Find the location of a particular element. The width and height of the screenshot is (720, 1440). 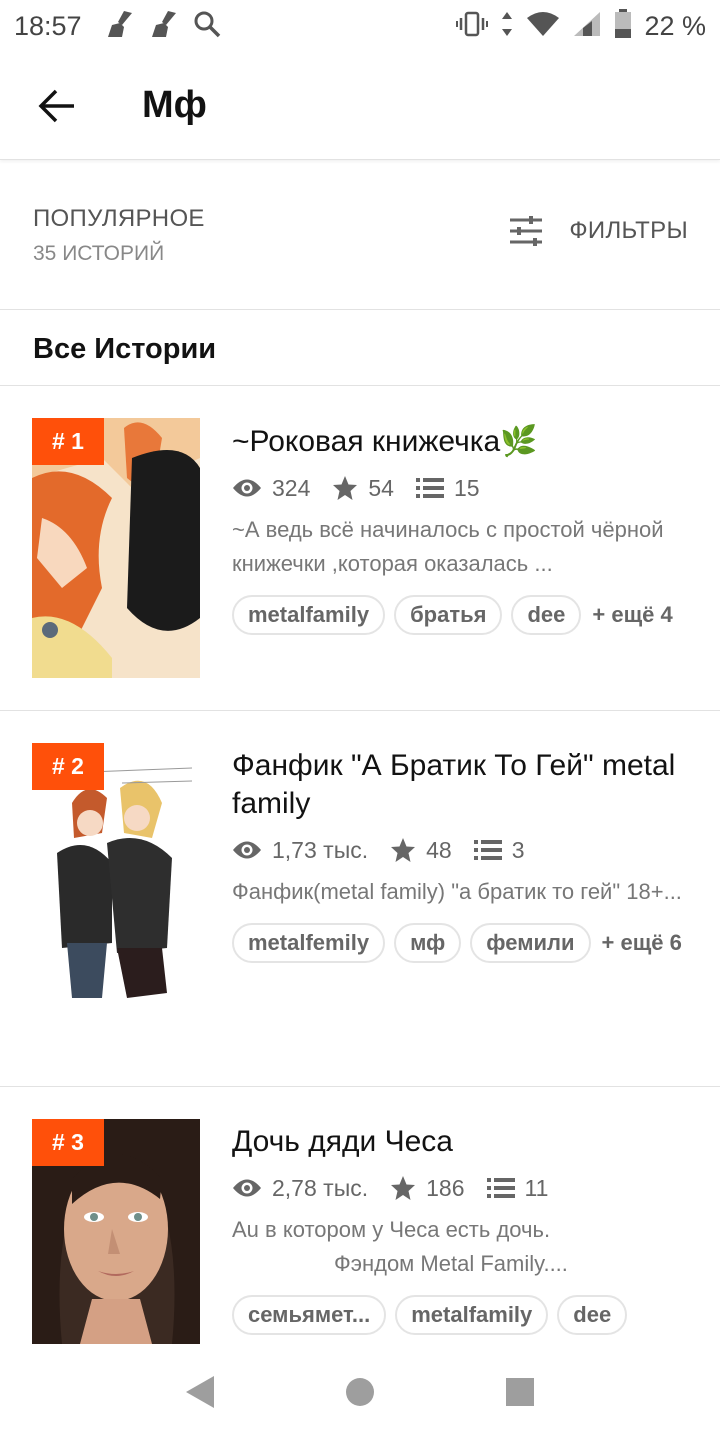

wifi-icon is located at coordinates (543, 26).